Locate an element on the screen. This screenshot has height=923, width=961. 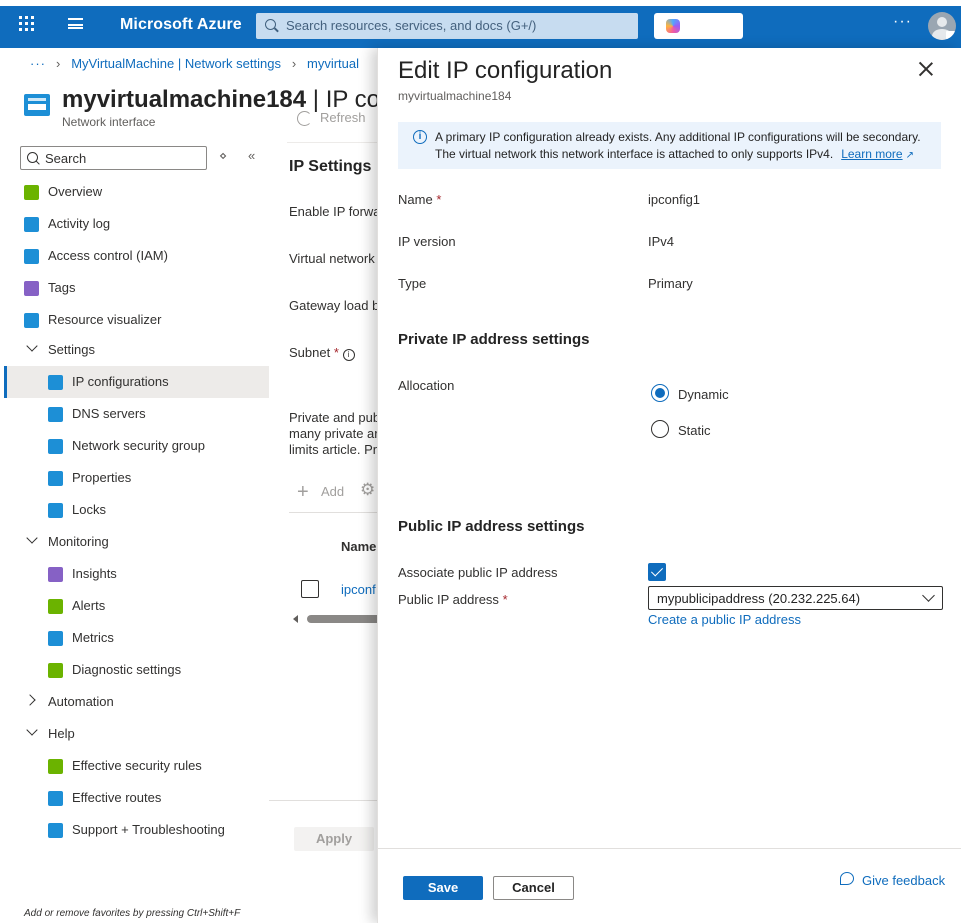
copilot-button: Copilot is located at coordinates (698, 26).